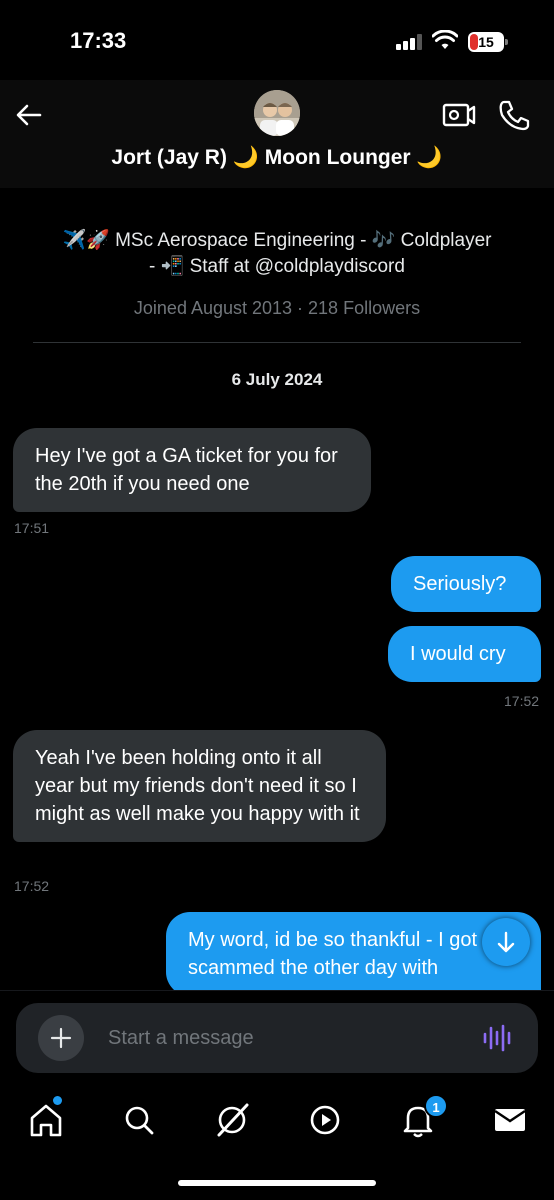 The height and width of the screenshot is (1200, 554). I want to click on message-text: I would cry, so click(458, 654).